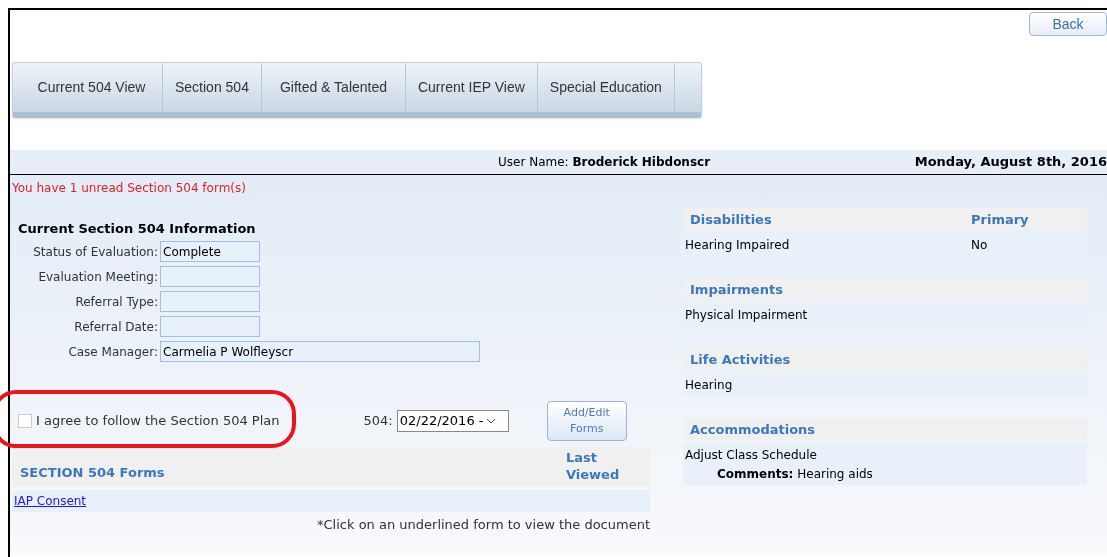 Image resolution: width=1107 pixels, height=557 pixels. I want to click on plan-dropdown: 02/22/2016 -, so click(452, 420).